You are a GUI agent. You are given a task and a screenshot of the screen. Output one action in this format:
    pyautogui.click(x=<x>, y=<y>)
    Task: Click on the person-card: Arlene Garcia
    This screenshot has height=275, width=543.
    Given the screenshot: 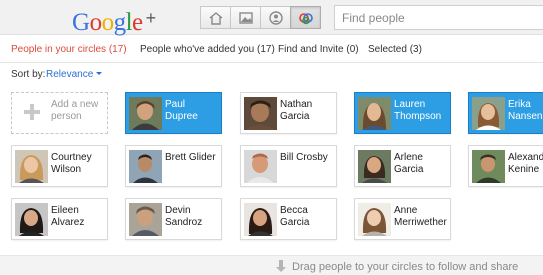 What is the action you would take?
    pyautogui.click(x=402, y=166)
    